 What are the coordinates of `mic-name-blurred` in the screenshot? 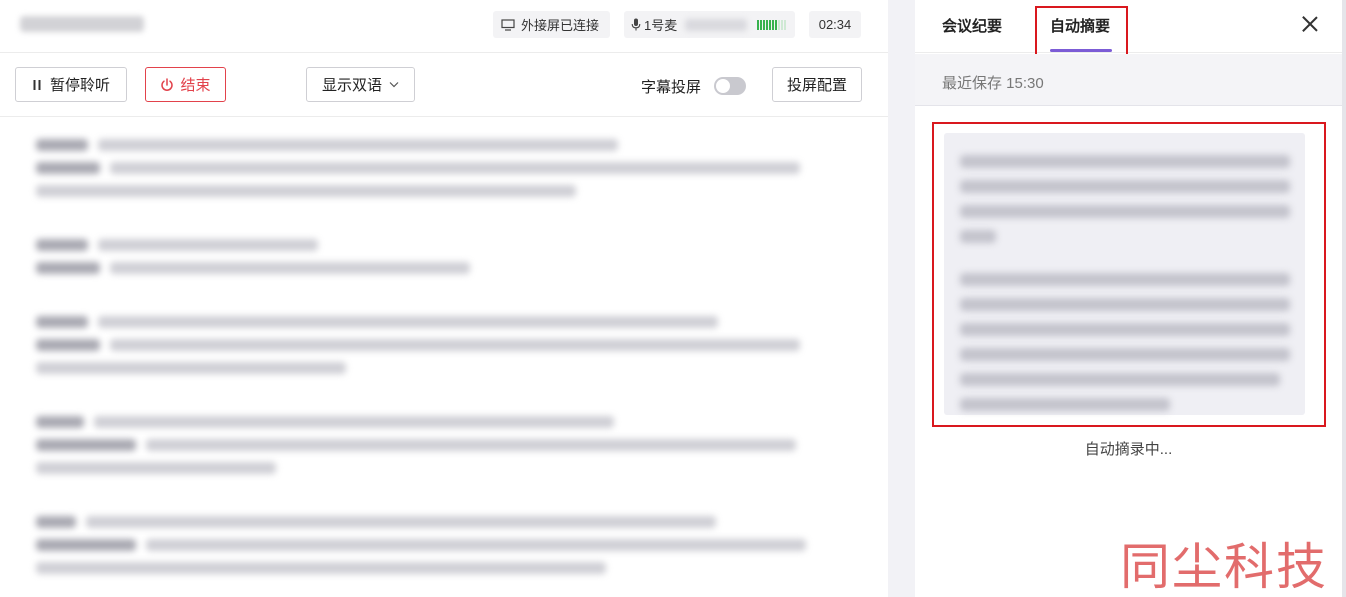 It's located at (716, 24).